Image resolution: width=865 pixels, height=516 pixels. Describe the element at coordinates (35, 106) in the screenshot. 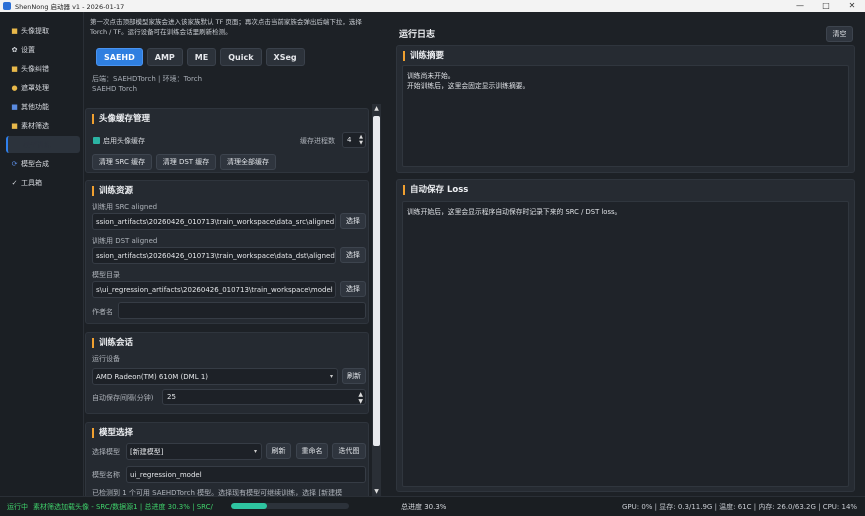

I see `sidebar-item-label: 其他功能` at that location.